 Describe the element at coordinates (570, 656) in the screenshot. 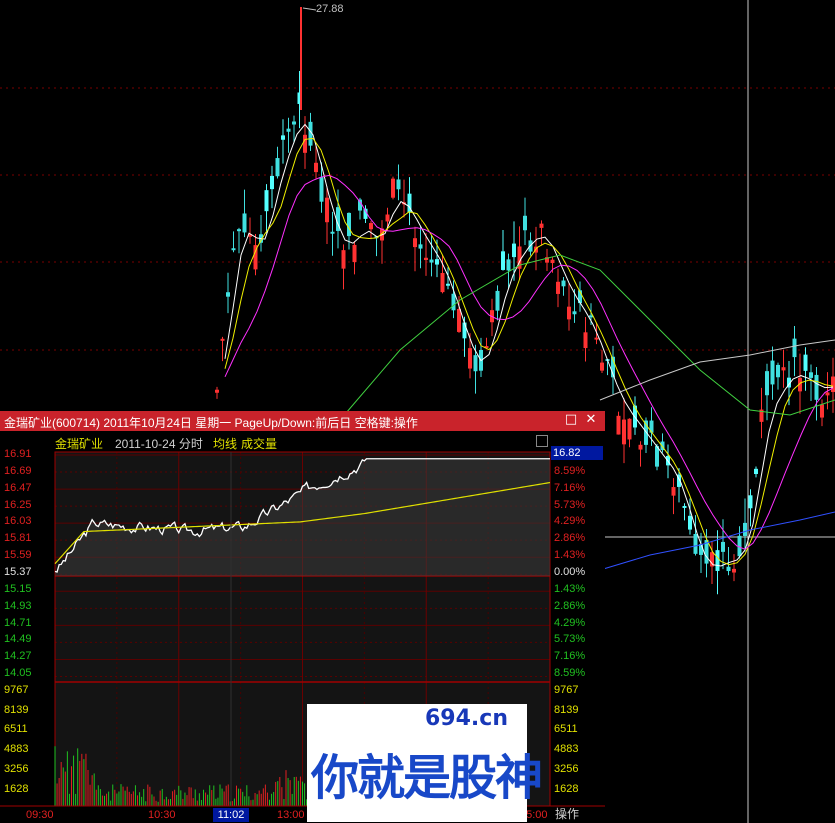

I see `percent-tick-right: 7.16%` at that location.